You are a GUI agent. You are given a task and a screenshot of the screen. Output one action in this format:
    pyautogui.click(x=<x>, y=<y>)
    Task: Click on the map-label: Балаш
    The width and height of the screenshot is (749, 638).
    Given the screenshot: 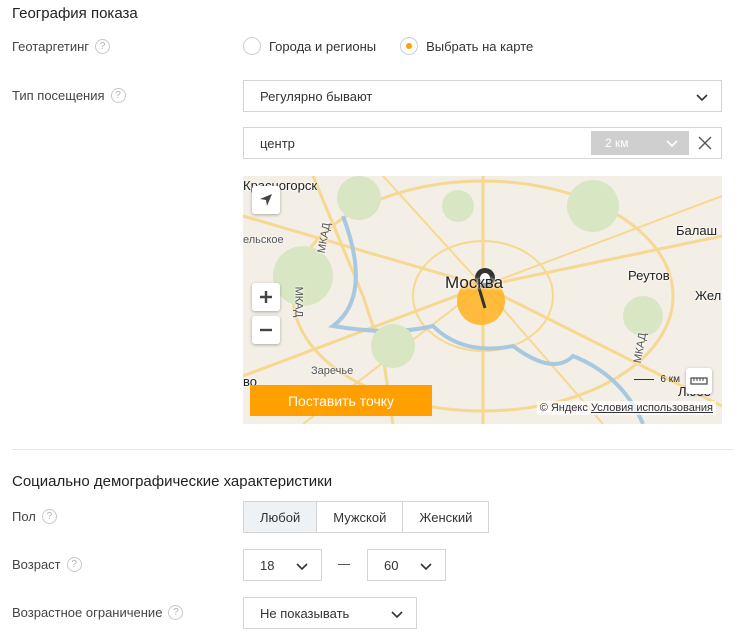 What is the action you would take?
    pyautogui.click(x=697, y=230)
    